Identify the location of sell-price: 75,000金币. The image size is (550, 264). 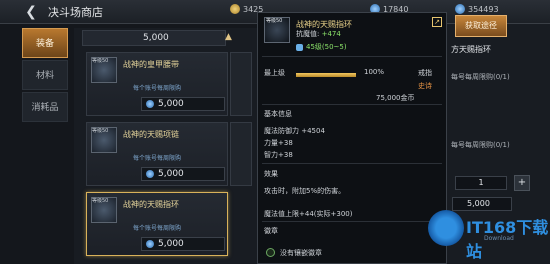
(395, 98).